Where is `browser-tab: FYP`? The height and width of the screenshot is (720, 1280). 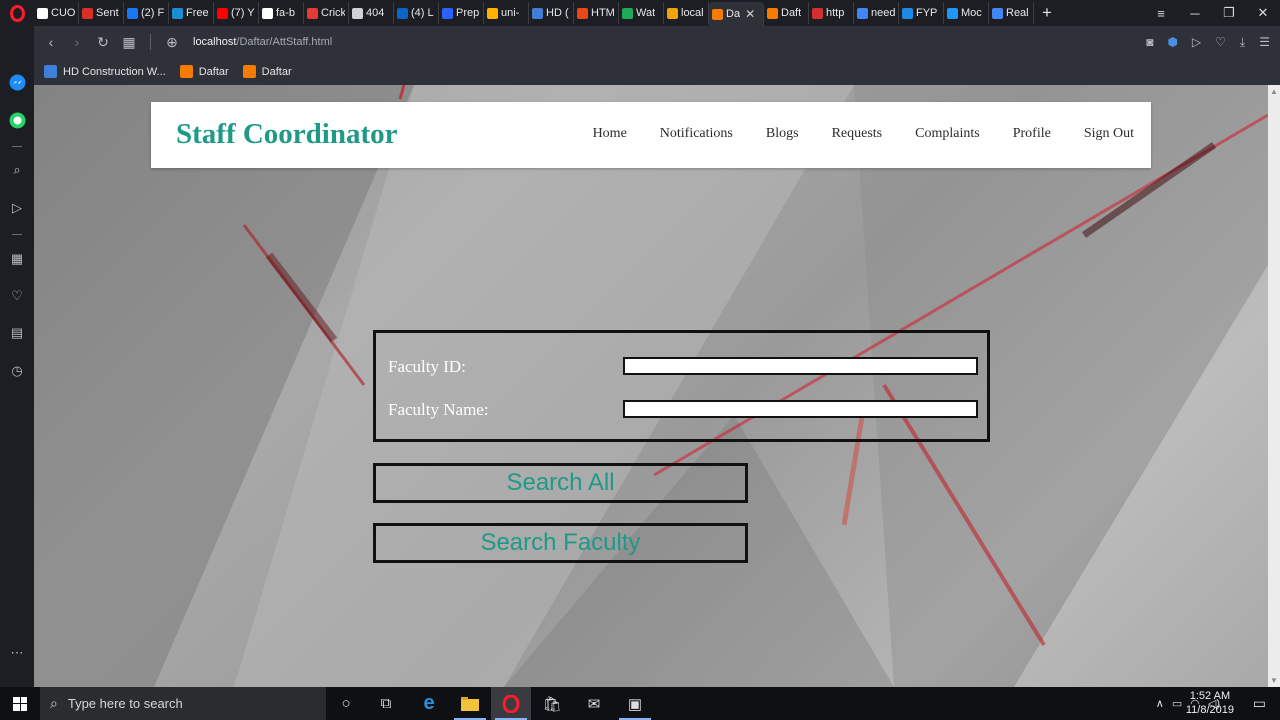 browser-tab: FYP is located at coordinates (921, 13).